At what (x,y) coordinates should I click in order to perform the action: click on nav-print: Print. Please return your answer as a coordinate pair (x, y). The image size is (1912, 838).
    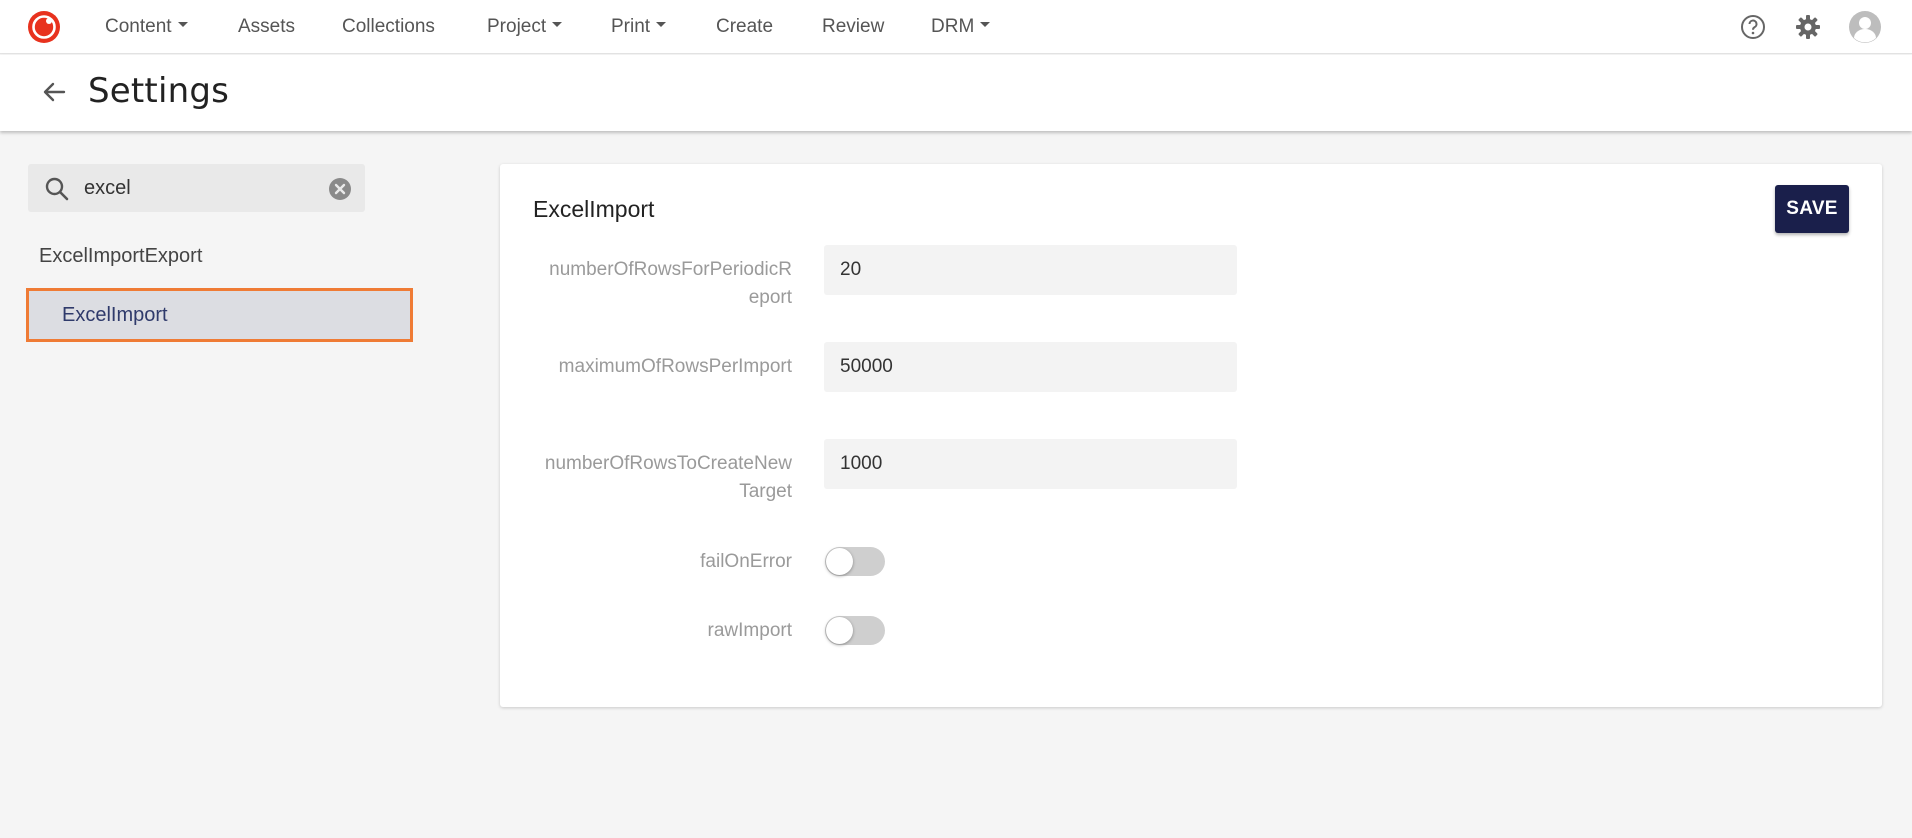
    Looking at the image, I should click on (639, 27).